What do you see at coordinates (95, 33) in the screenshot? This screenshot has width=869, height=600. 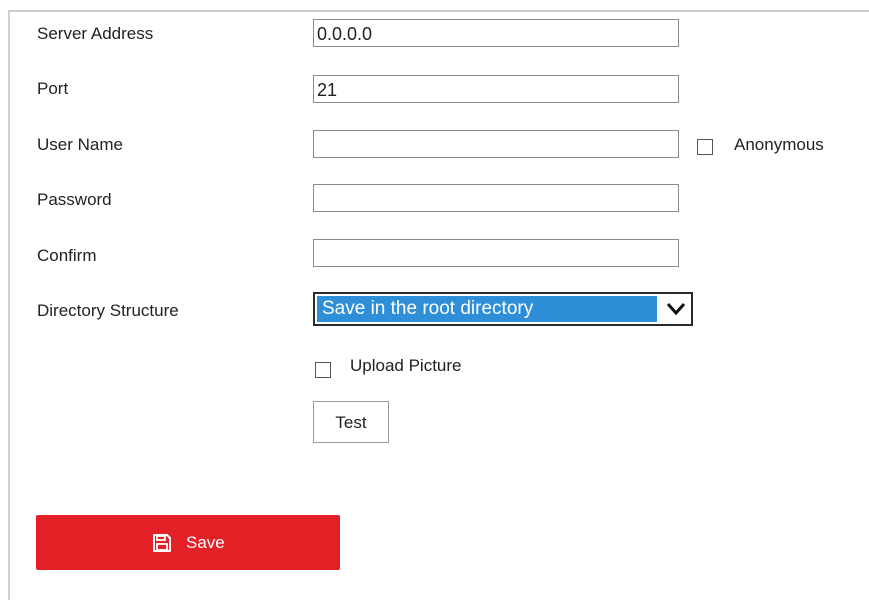 I see `server-address-label: Server Address` at bounding box center [95, 33].